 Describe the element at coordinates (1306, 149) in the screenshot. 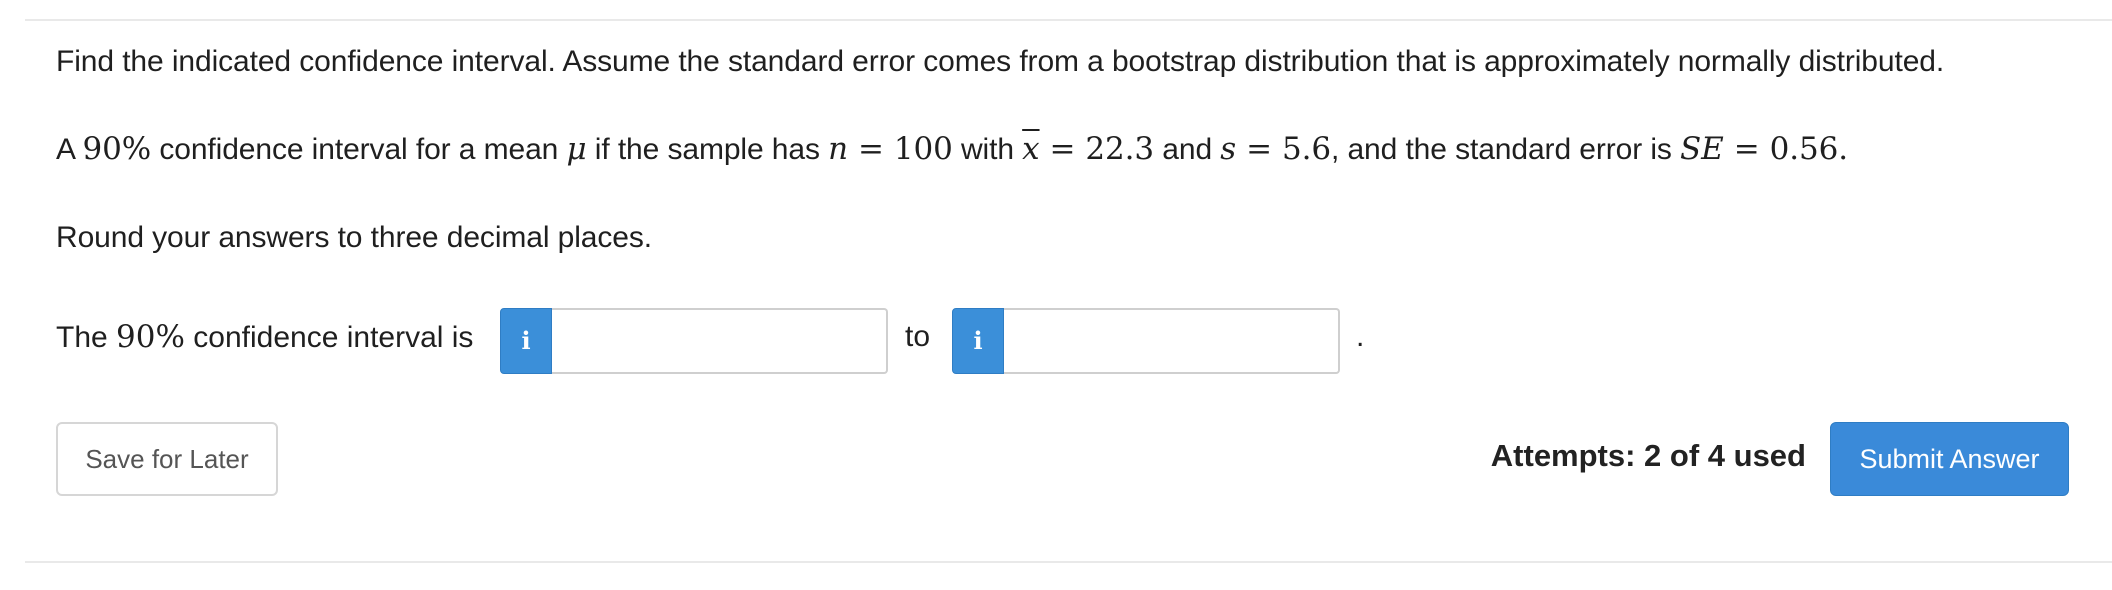

I see `s-value: 5.6` at that location.